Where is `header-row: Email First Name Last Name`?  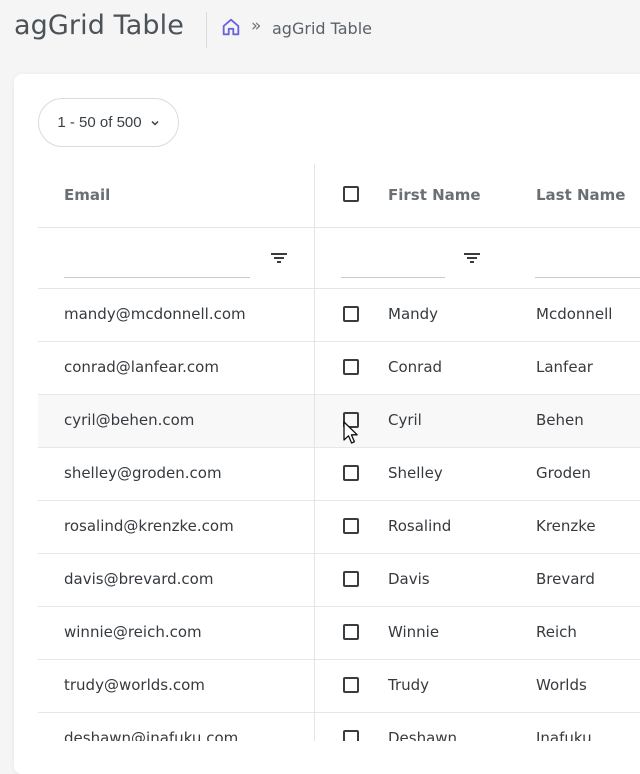
header-row: Email First Name Last Name is located at coordinates (339, 196).